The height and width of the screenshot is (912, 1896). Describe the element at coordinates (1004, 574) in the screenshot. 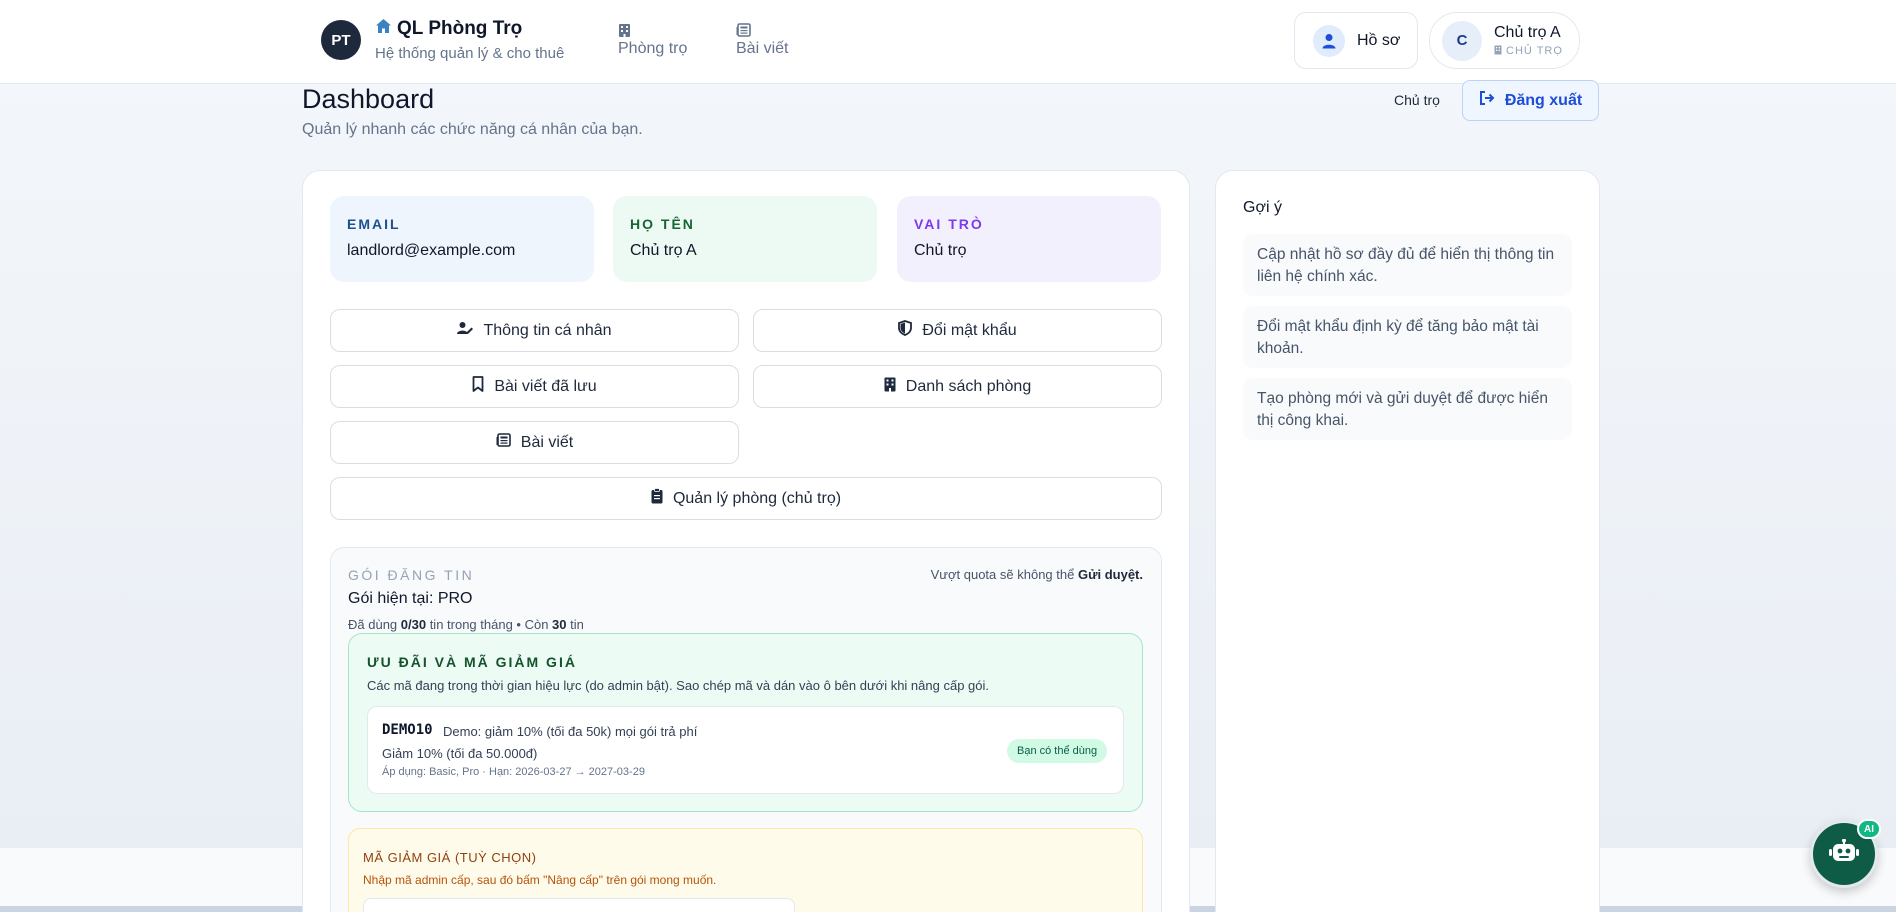

I see `quota-prefix: Vượt quota sẽ không thể` at that location.